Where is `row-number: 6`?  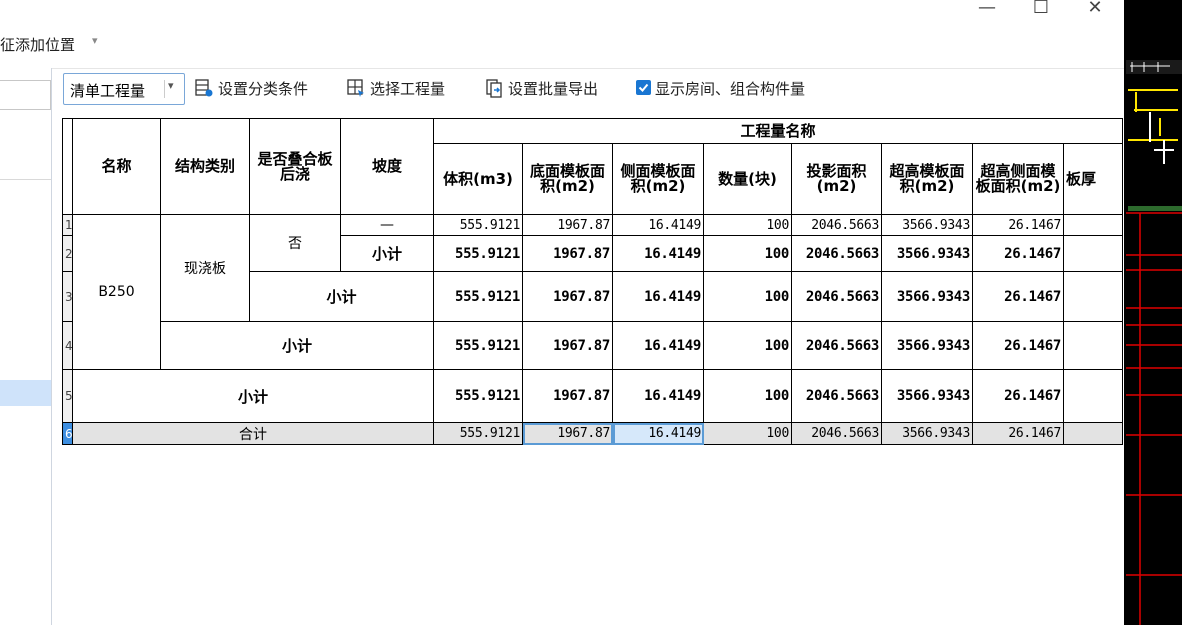
row-number: 6 is located at coordinates (67, 433).